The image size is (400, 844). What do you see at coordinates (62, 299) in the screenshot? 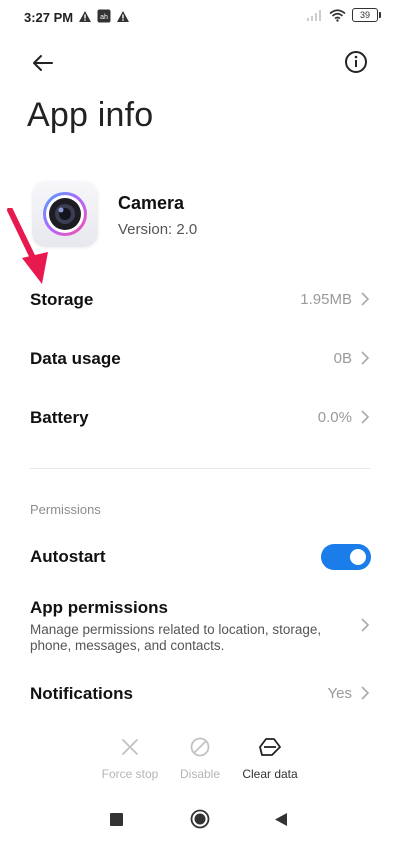
I see `storage-label: Storage` at bounding box center [62, 299].